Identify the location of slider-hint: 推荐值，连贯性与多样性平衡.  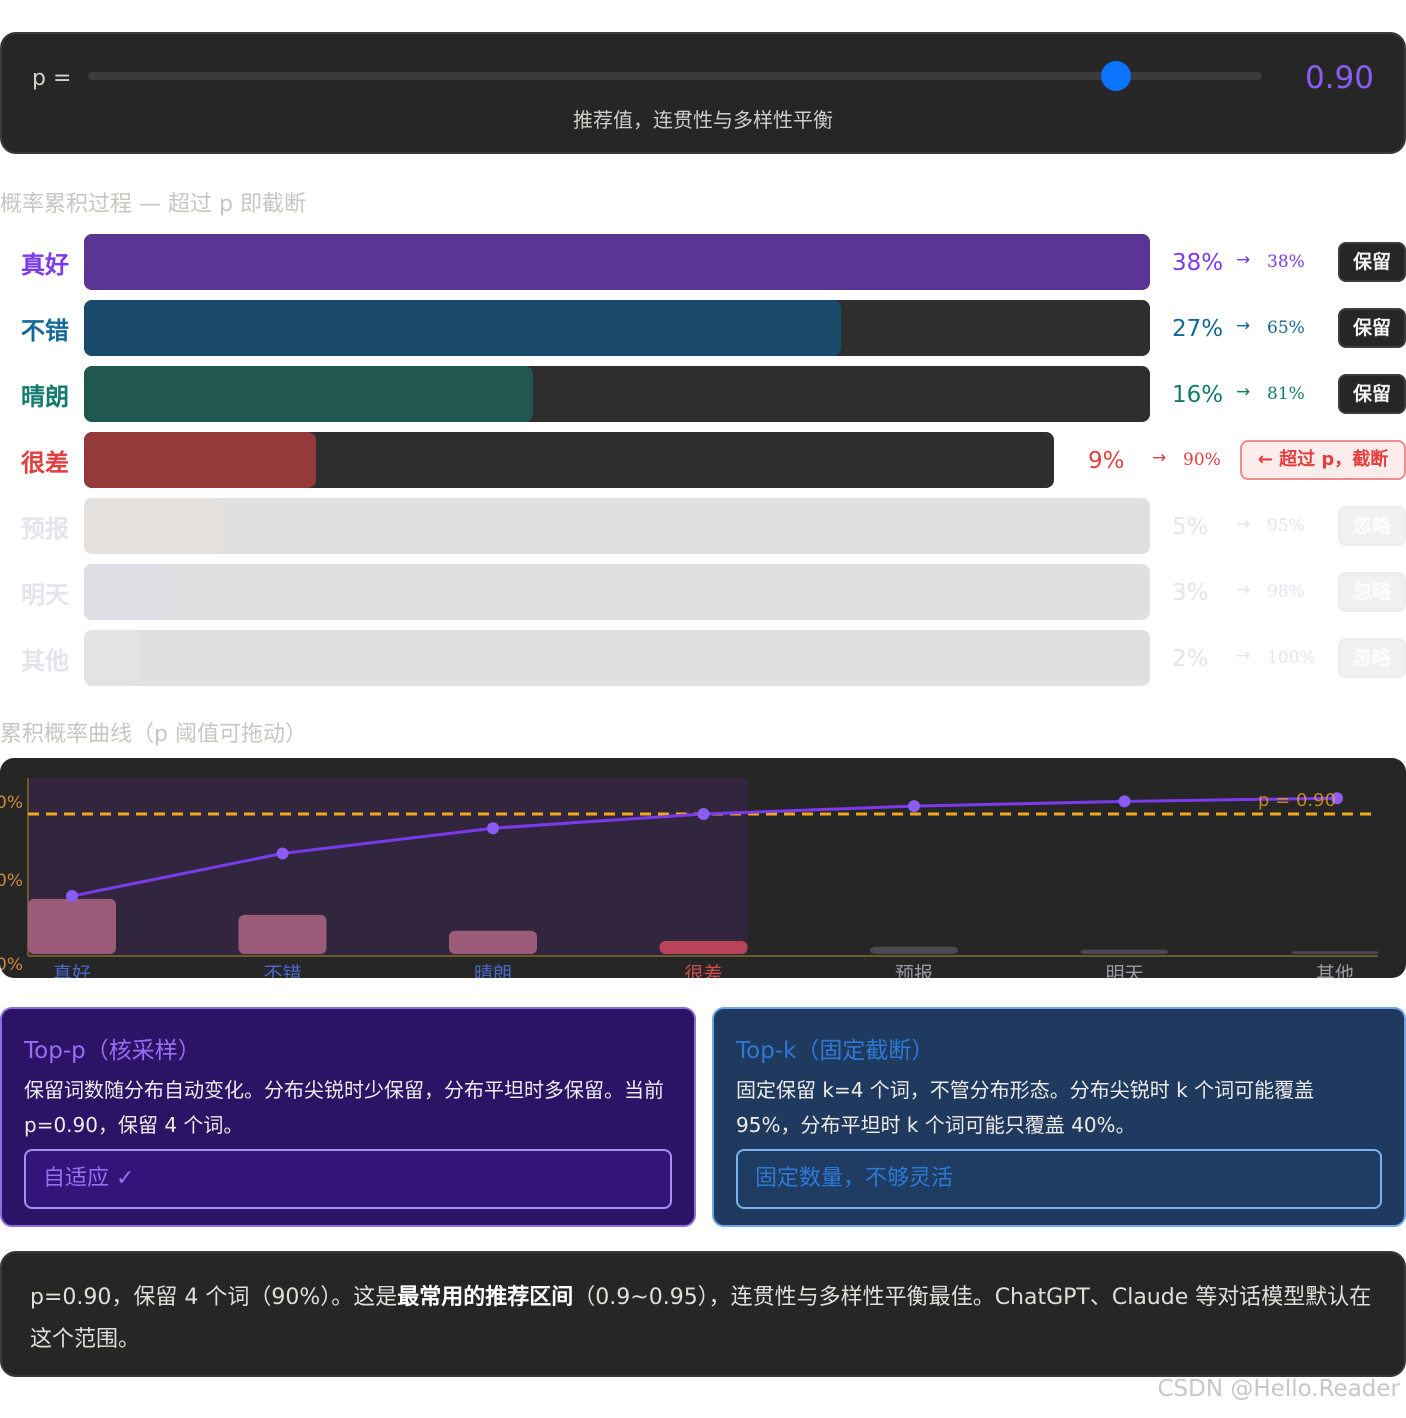
(703, 120).